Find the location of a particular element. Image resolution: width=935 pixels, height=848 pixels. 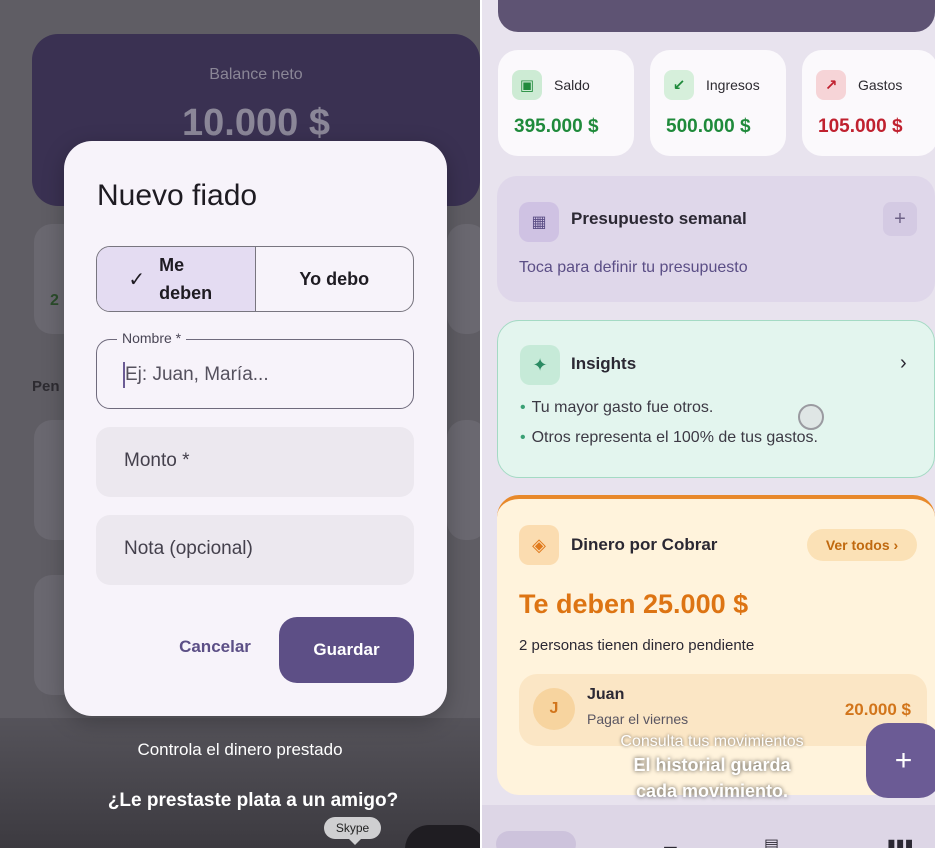

stat-value: 500.000 $ is located at coordinates (708, 126).